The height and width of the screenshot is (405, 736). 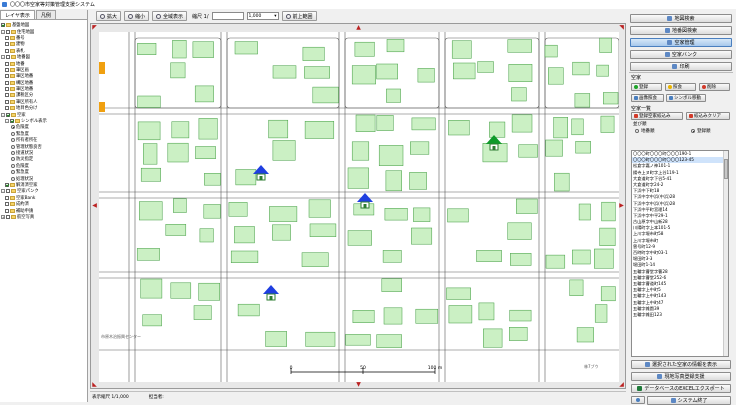 What do you see at coordinates (227, 16) in the screenshot?
I see `scale-input` at bounding box center [227, 16].